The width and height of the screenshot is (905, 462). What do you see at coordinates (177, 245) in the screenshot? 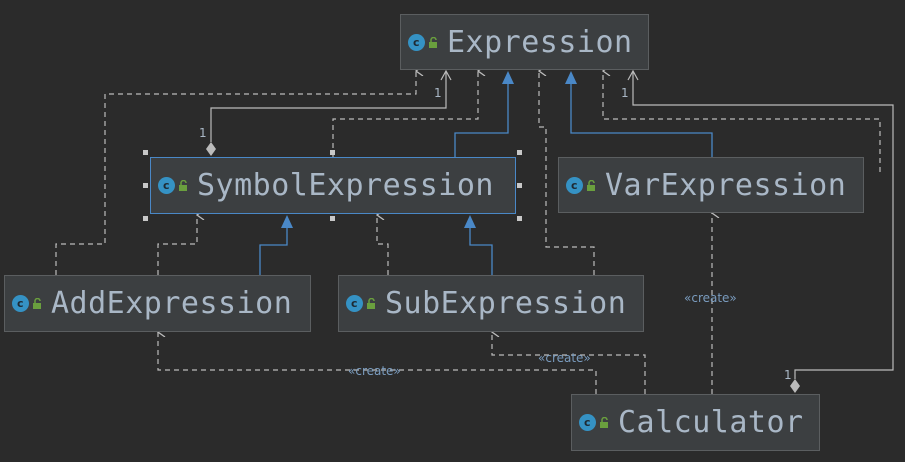
I see `dependency-add-to-symbol` at bounding box center [177, 245].